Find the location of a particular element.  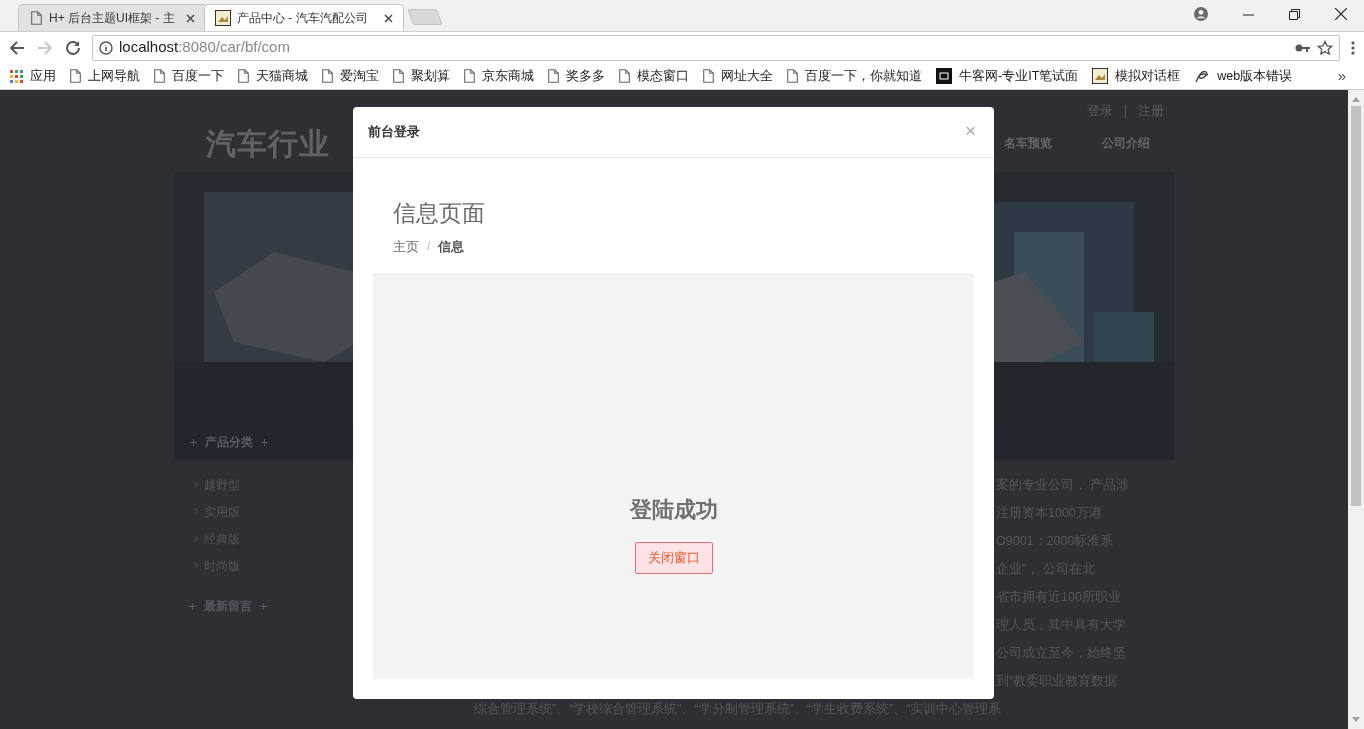

bookmark-link: 京东商城 is located at coordinates (508, 76).